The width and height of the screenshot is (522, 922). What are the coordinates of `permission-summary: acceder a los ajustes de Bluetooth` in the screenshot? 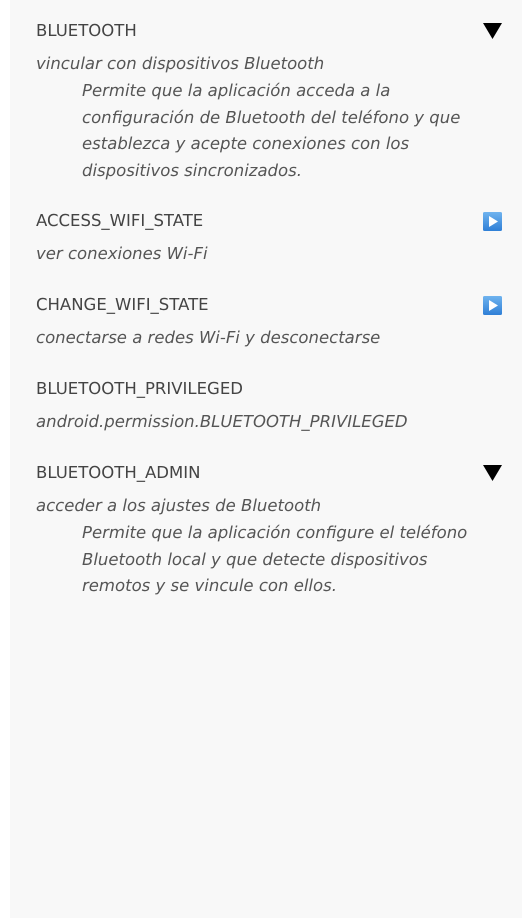 It's located at (179, 506).